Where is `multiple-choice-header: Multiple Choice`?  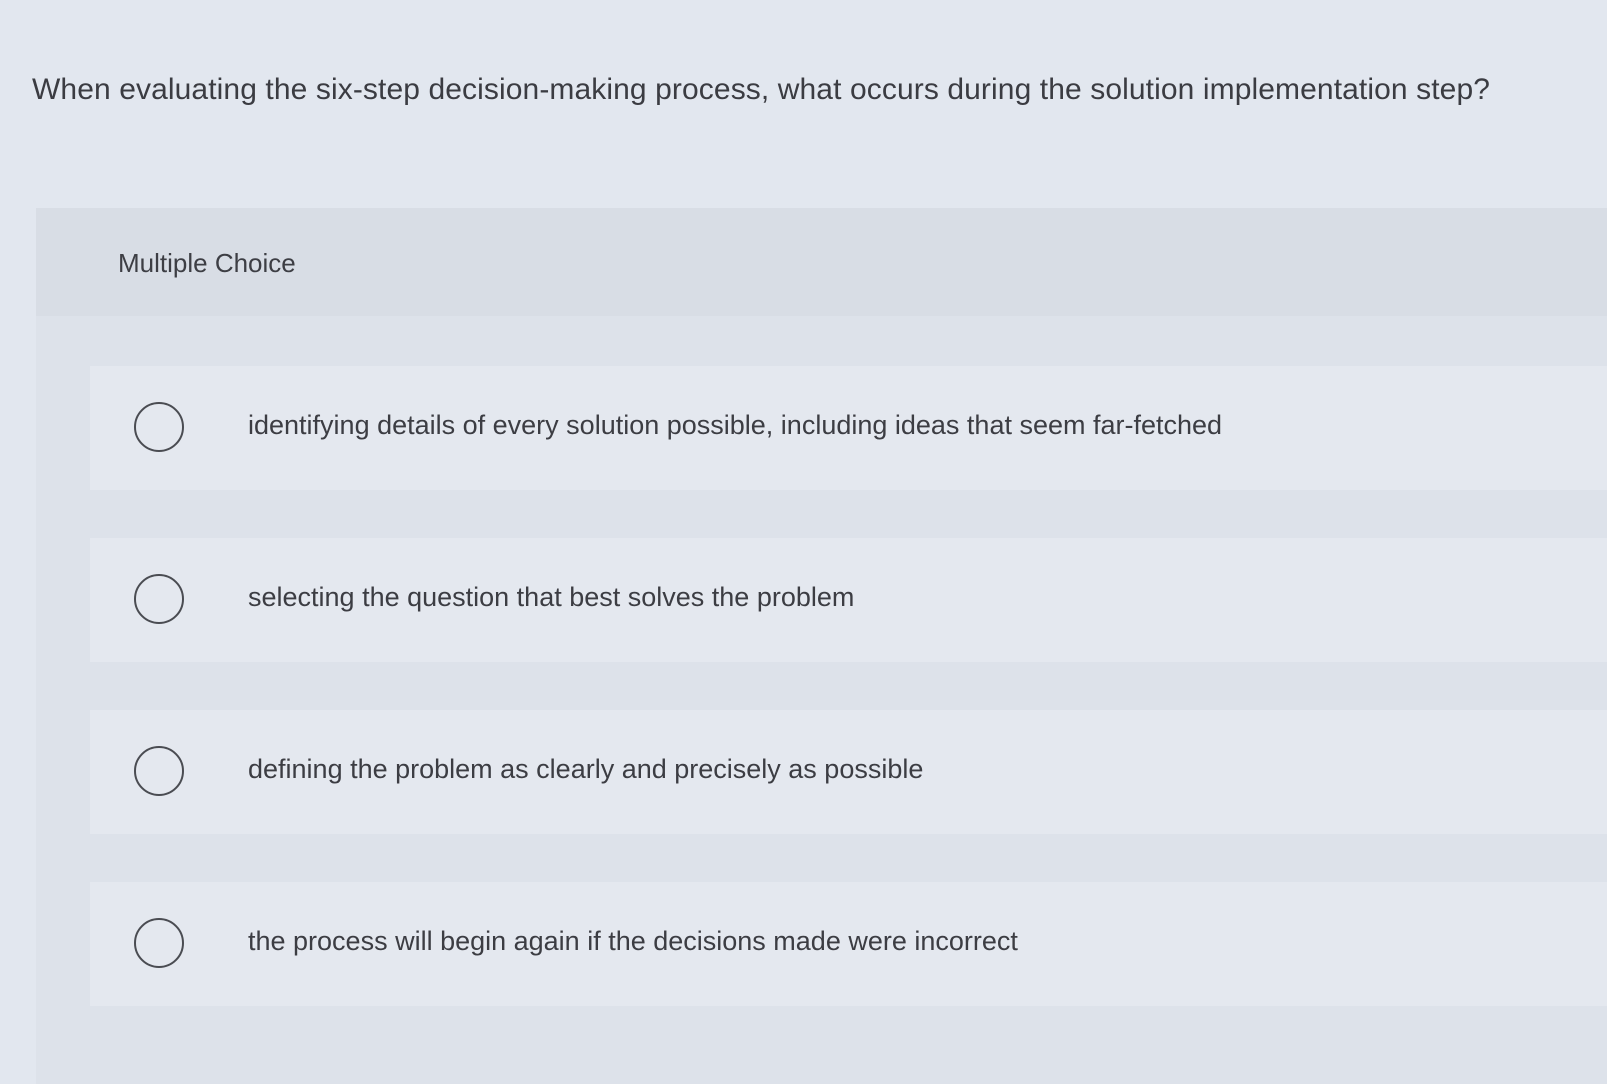
multiple-choice-header: Multiple Choice is located at coordinates (821, 262).